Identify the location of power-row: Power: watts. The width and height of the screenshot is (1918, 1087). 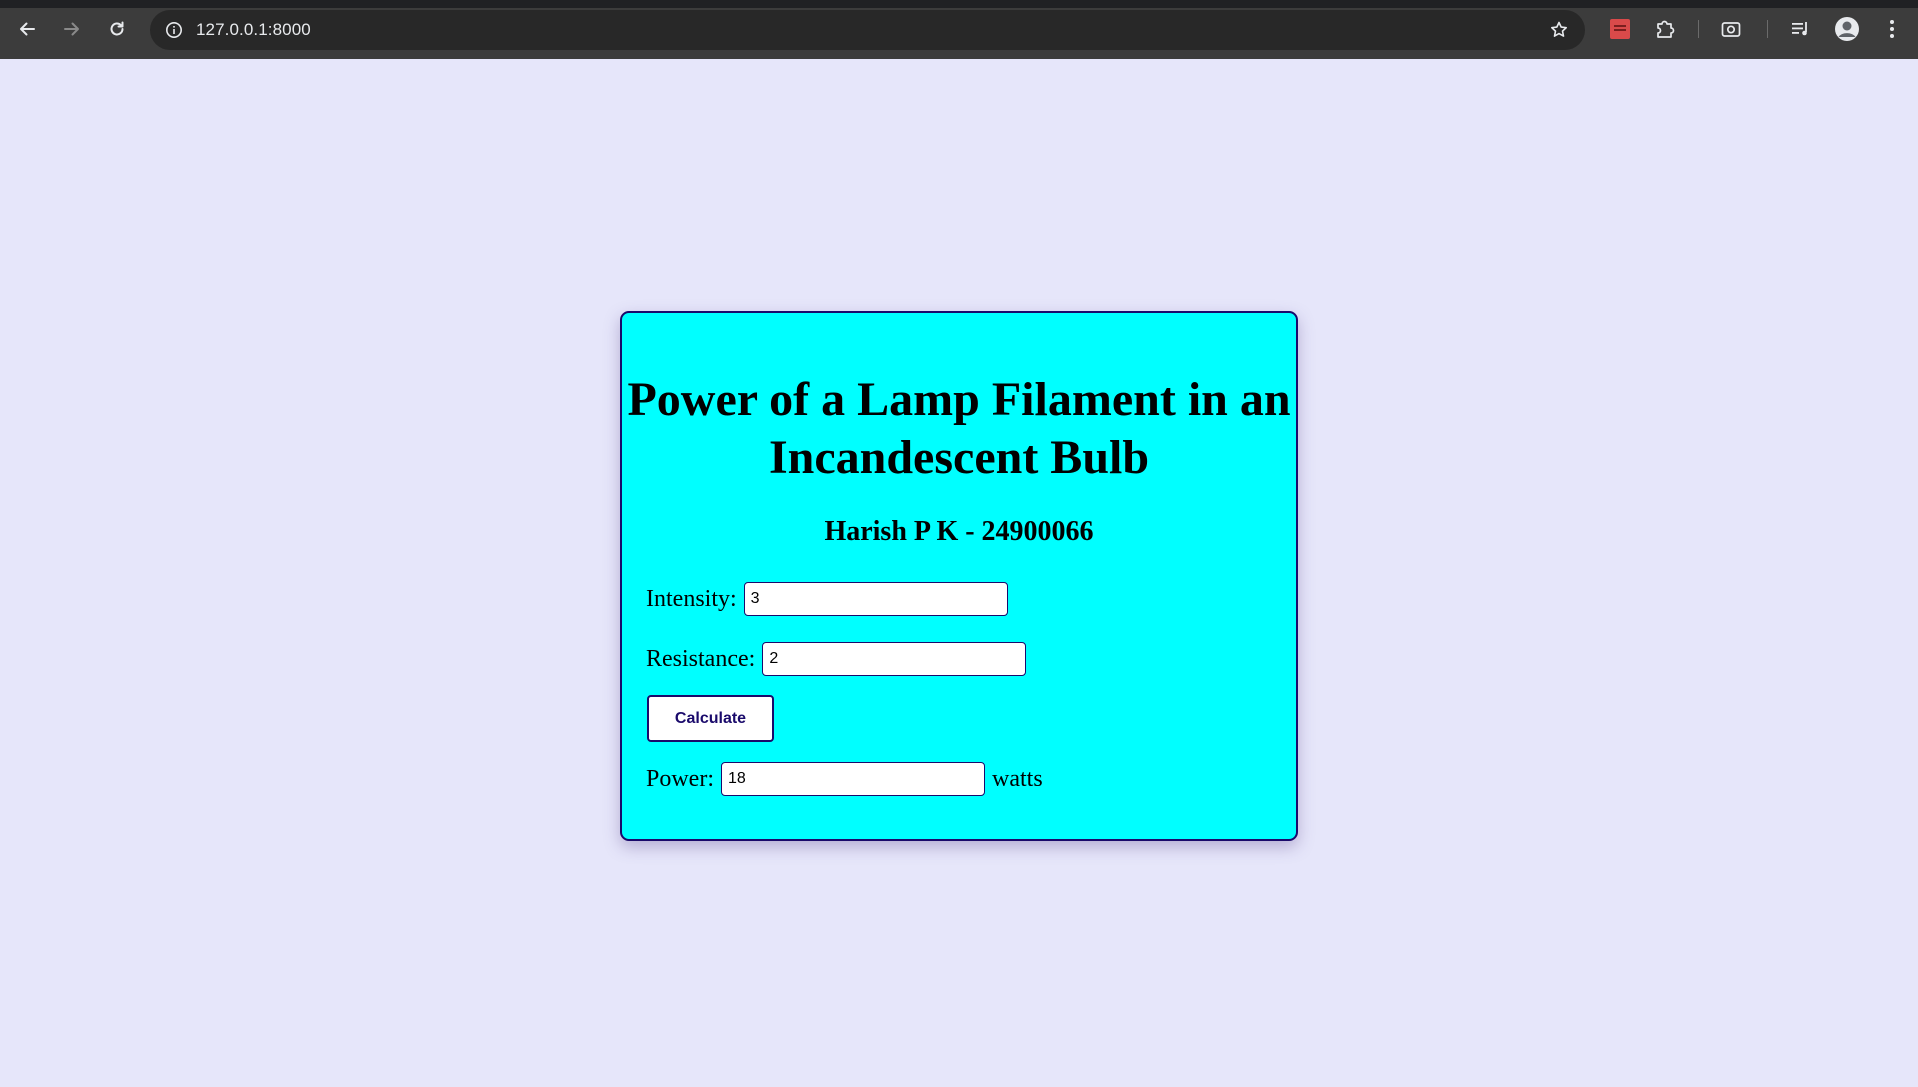
(844, 779).